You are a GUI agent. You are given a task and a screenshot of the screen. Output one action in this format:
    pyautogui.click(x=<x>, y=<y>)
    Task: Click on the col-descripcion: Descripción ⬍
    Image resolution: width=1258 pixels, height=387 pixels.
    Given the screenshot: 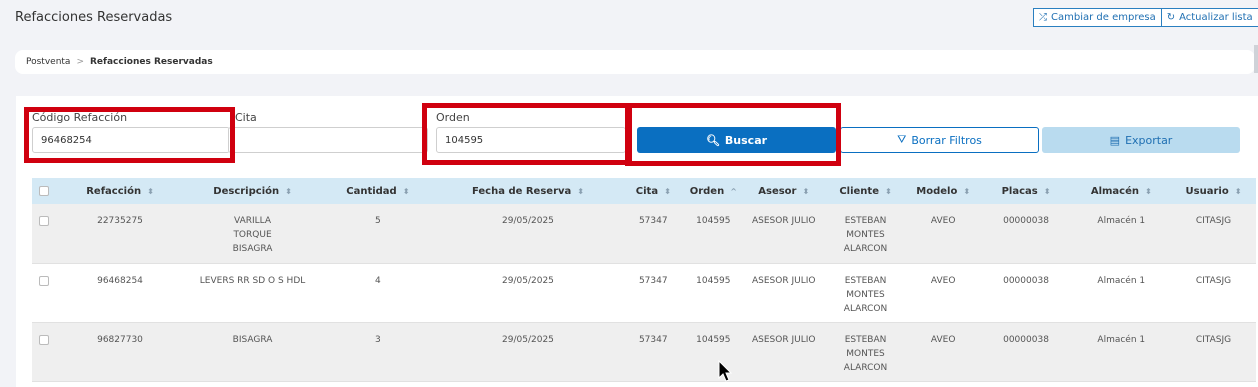 What is the action you would take?
    pyautogui.click(x=252, y=191)
    